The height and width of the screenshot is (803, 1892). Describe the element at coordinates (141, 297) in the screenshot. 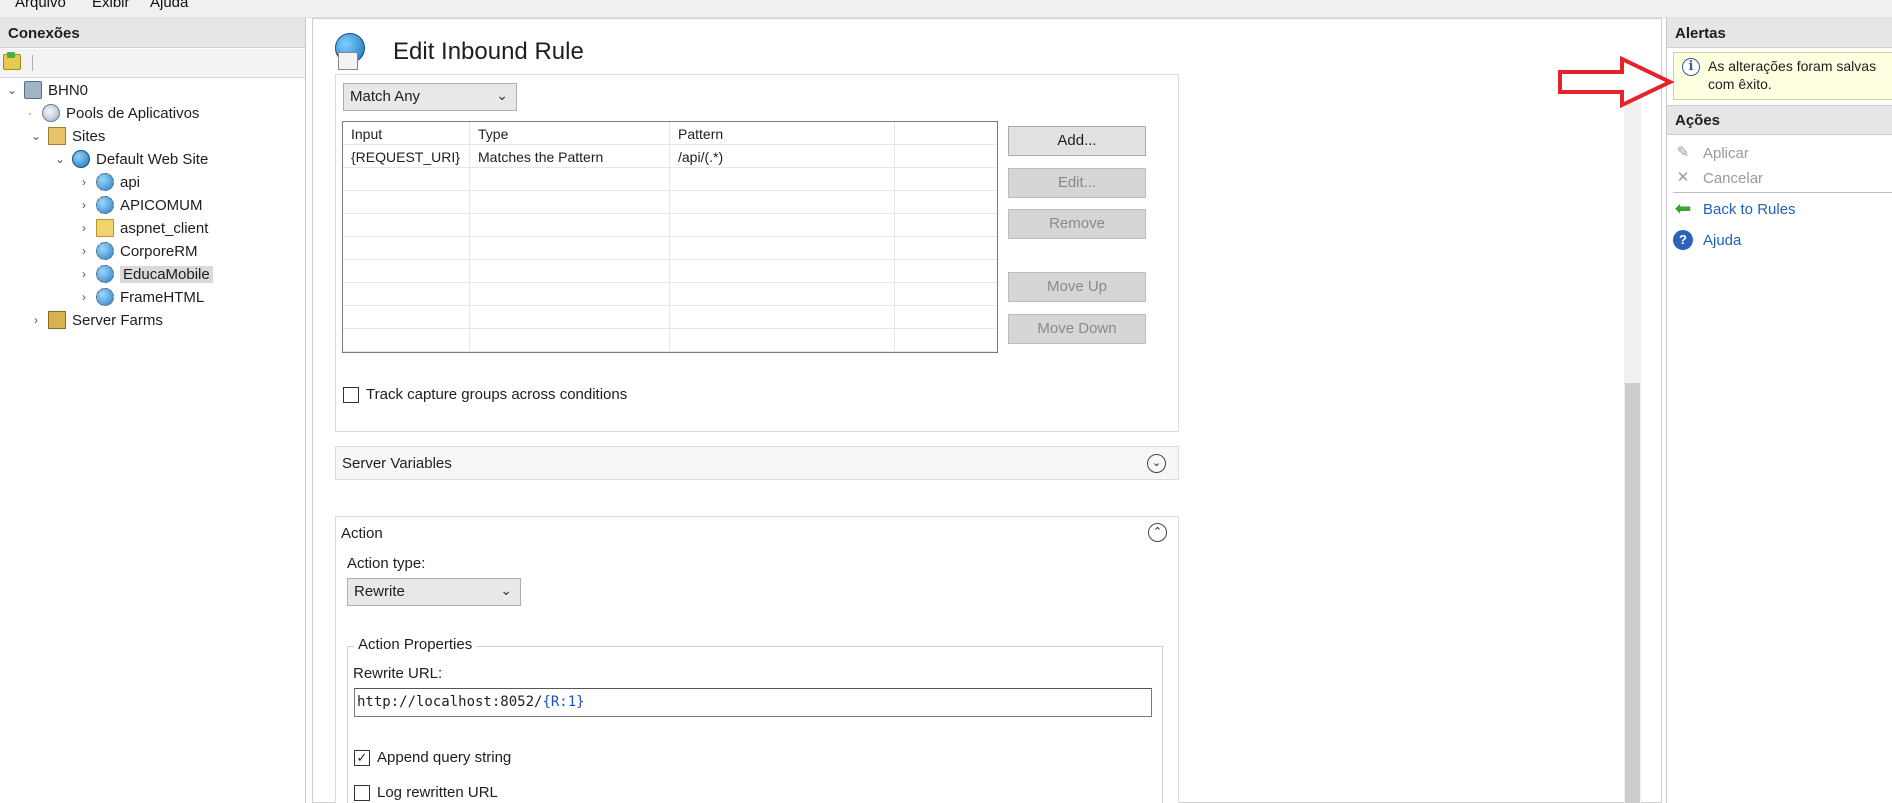

I see `tree-item-framehtml: › FrameHTML` at that location.